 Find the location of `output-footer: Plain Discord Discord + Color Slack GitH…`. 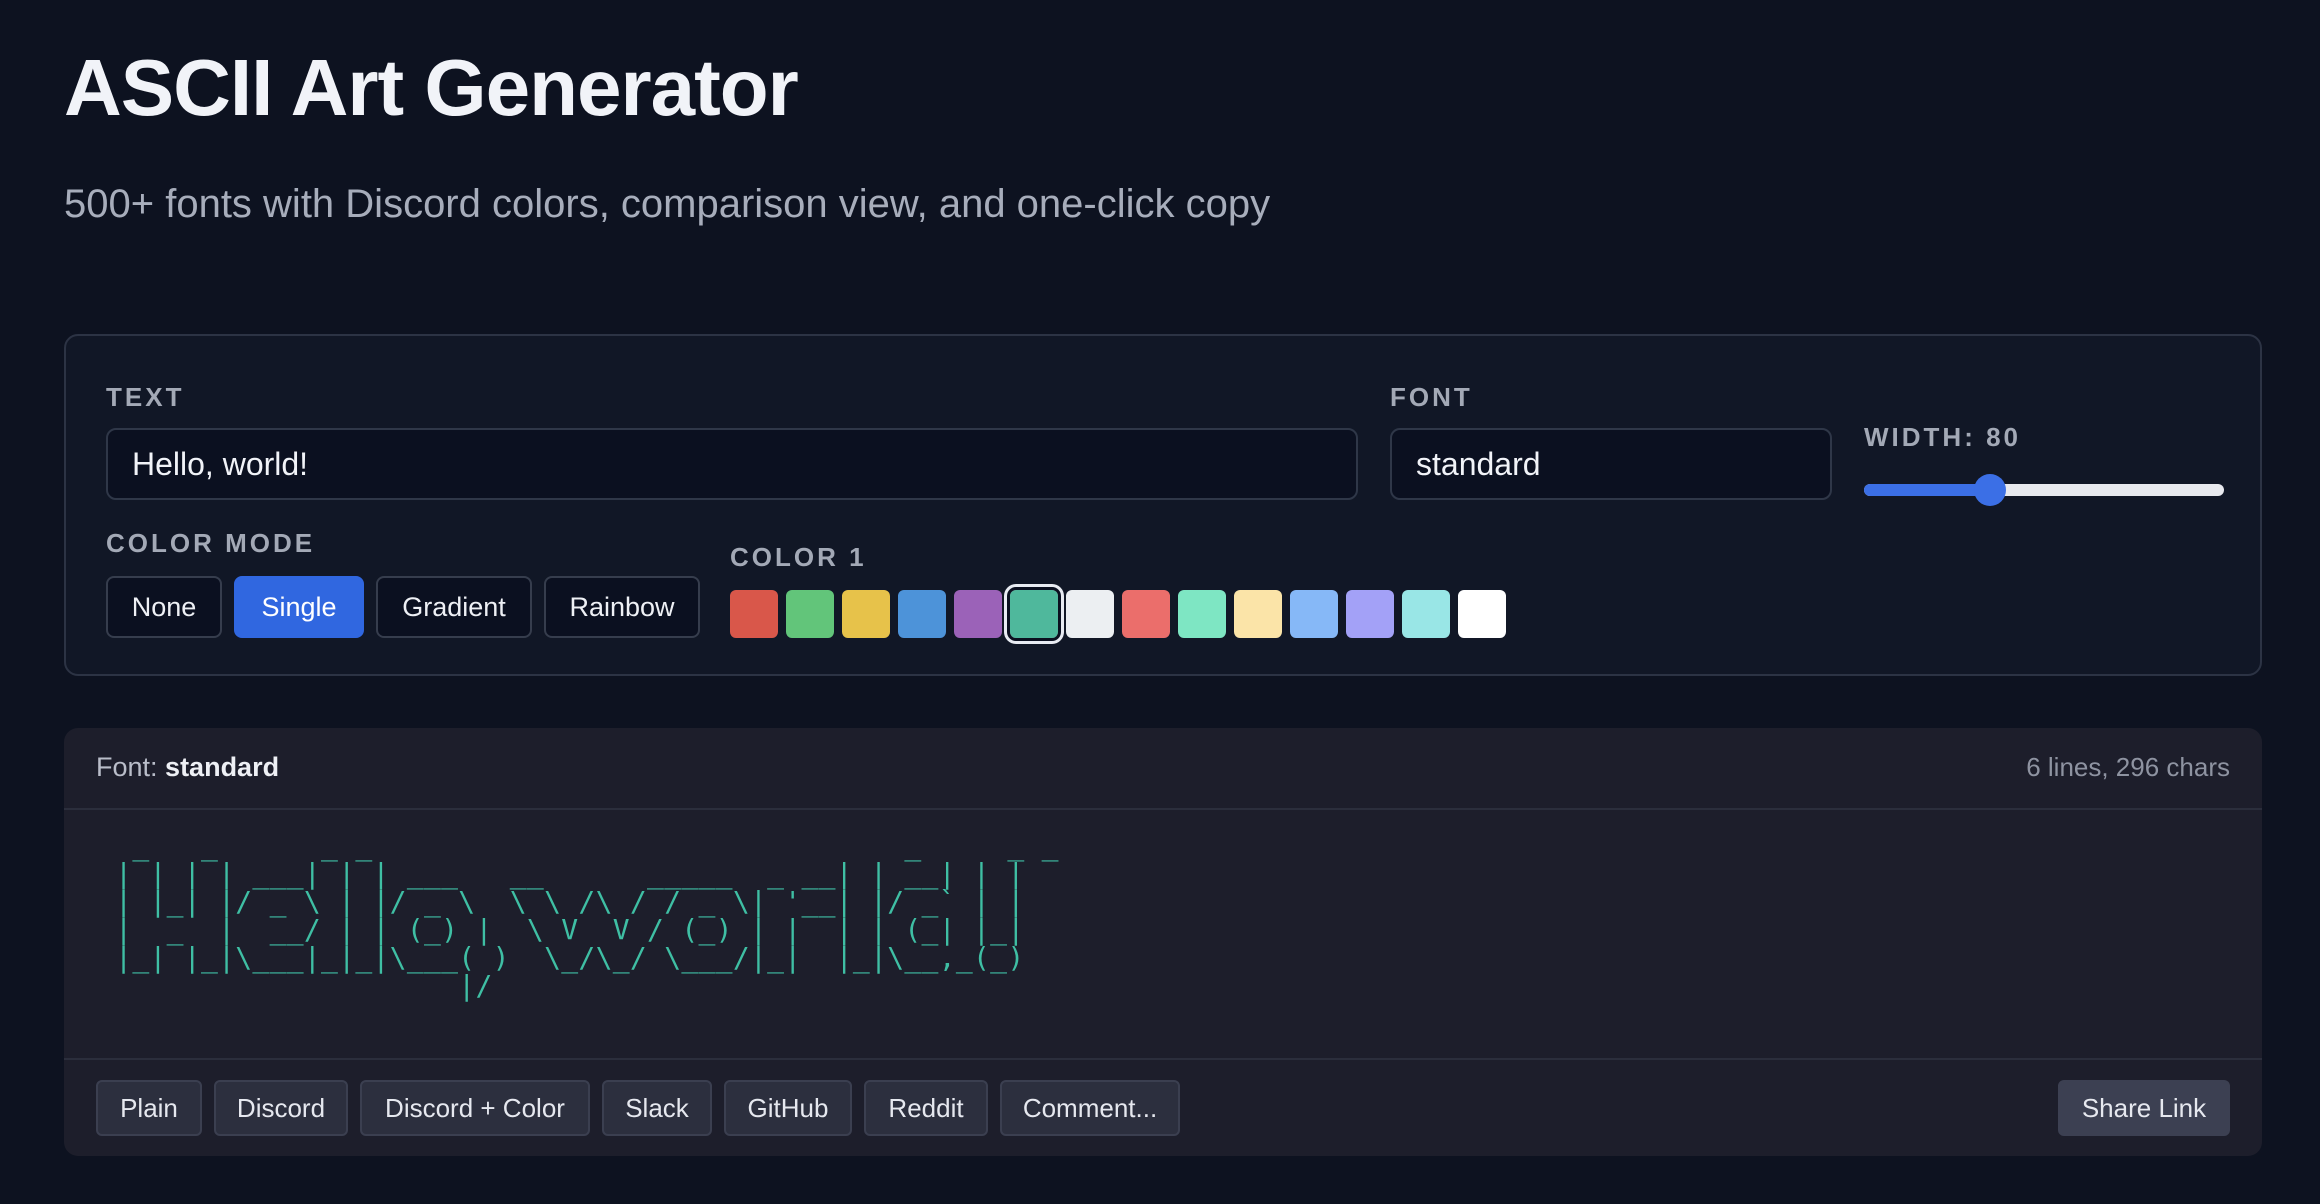

output-footer: Plain Discord Discord + Color Slack GitH… is located at coordinates (1163, 1107).